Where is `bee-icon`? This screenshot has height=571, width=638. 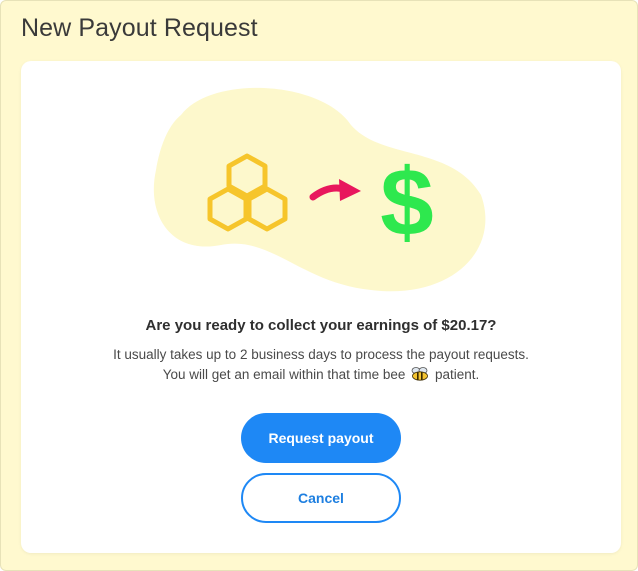 bee-icon is located at coordinates (420, 374).